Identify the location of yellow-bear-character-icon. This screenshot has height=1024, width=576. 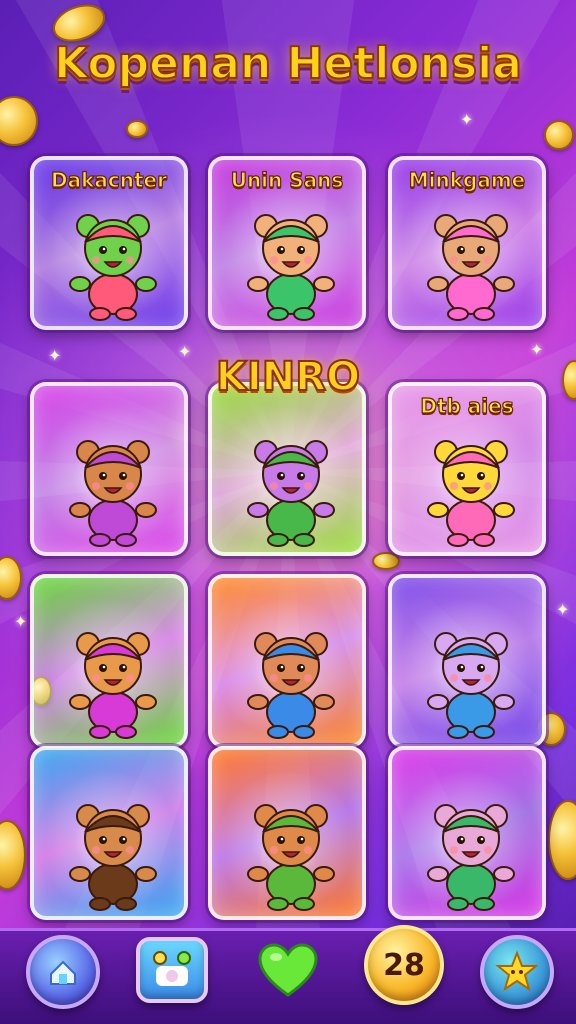
(471, 493).